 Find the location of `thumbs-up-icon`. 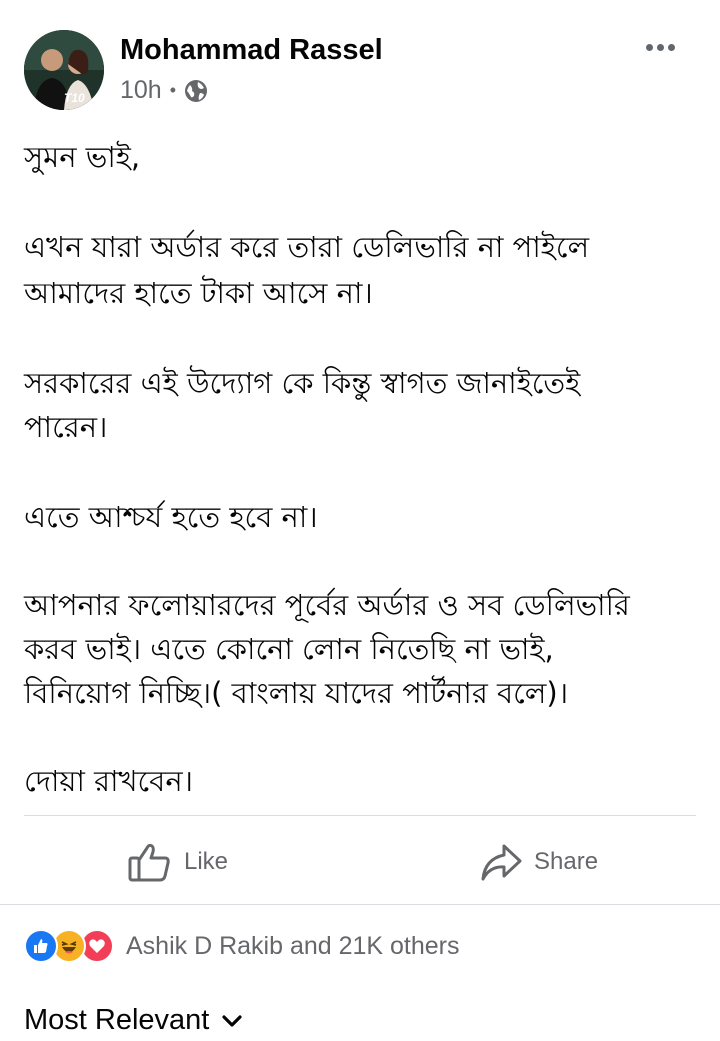

thumbs-up-icon is located at coordinates (149, 862).